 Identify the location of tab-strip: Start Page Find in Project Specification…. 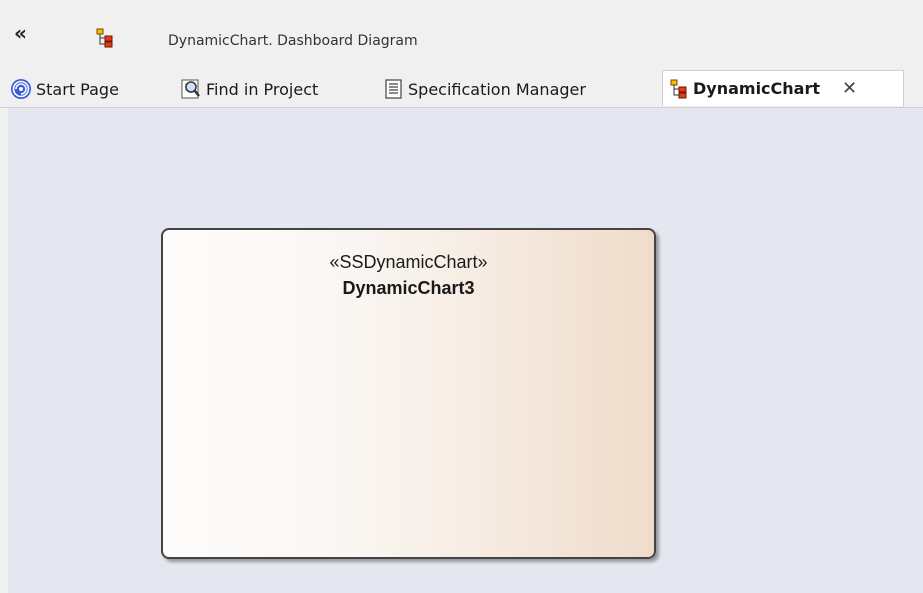
(461, 89).